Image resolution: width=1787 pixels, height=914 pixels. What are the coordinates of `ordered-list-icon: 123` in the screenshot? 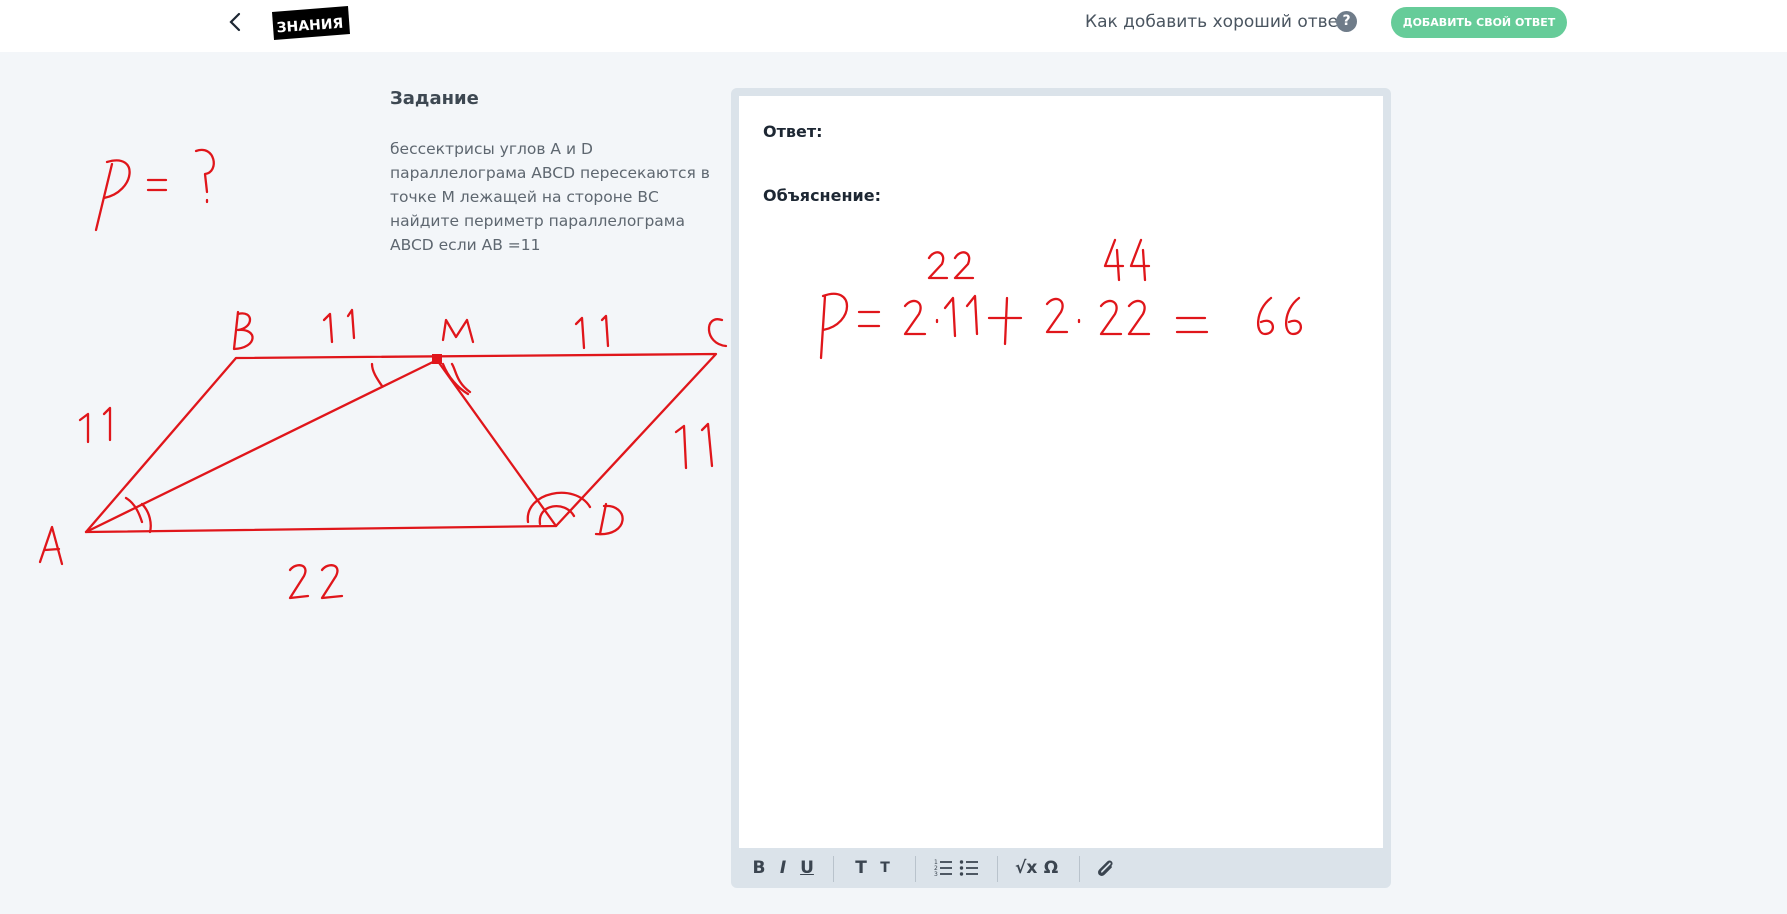 It's located at (943, 868).